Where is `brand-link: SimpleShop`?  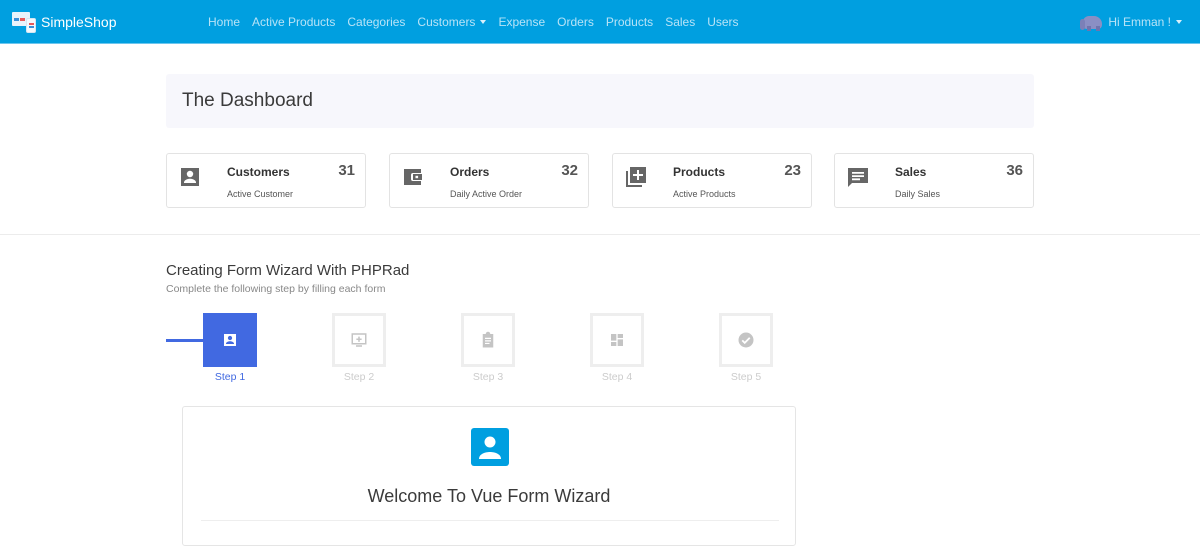 brand-link: SimpleShop is located at coordinates (64, 22).